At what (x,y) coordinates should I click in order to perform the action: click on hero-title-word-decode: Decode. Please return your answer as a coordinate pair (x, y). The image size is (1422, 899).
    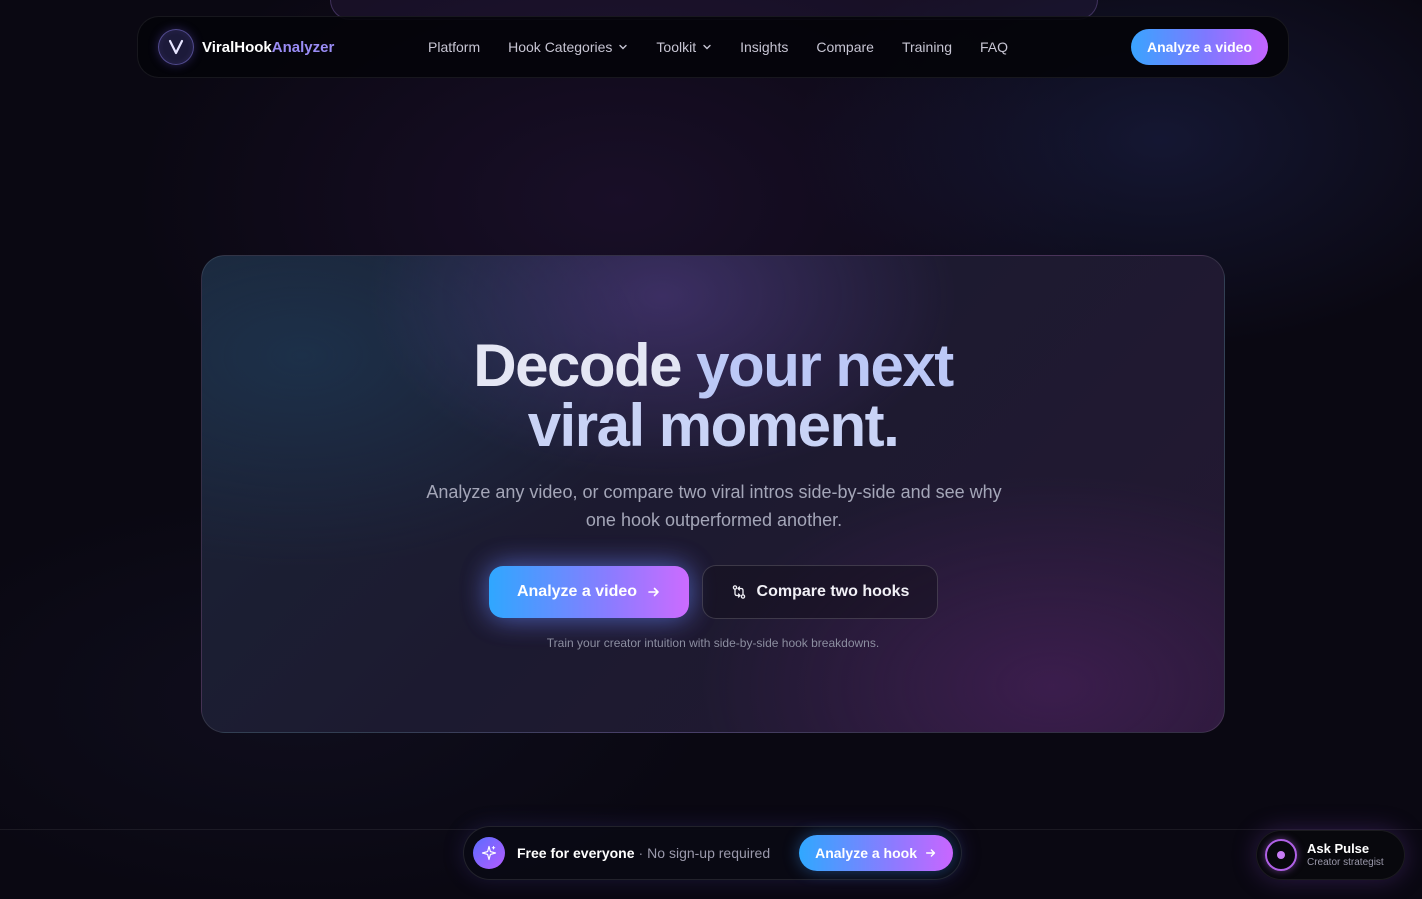
    Looking at the image, I should click on (577, 365).